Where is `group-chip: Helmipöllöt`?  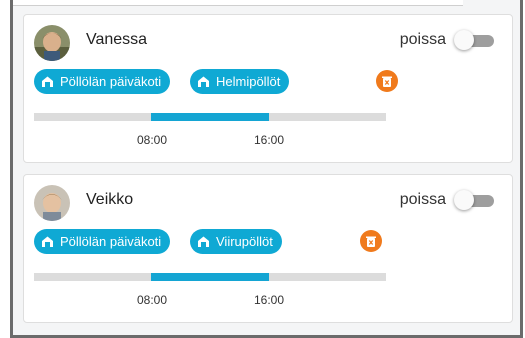
group-chip: Helmipöllöt is located at coordinates (240, 81).